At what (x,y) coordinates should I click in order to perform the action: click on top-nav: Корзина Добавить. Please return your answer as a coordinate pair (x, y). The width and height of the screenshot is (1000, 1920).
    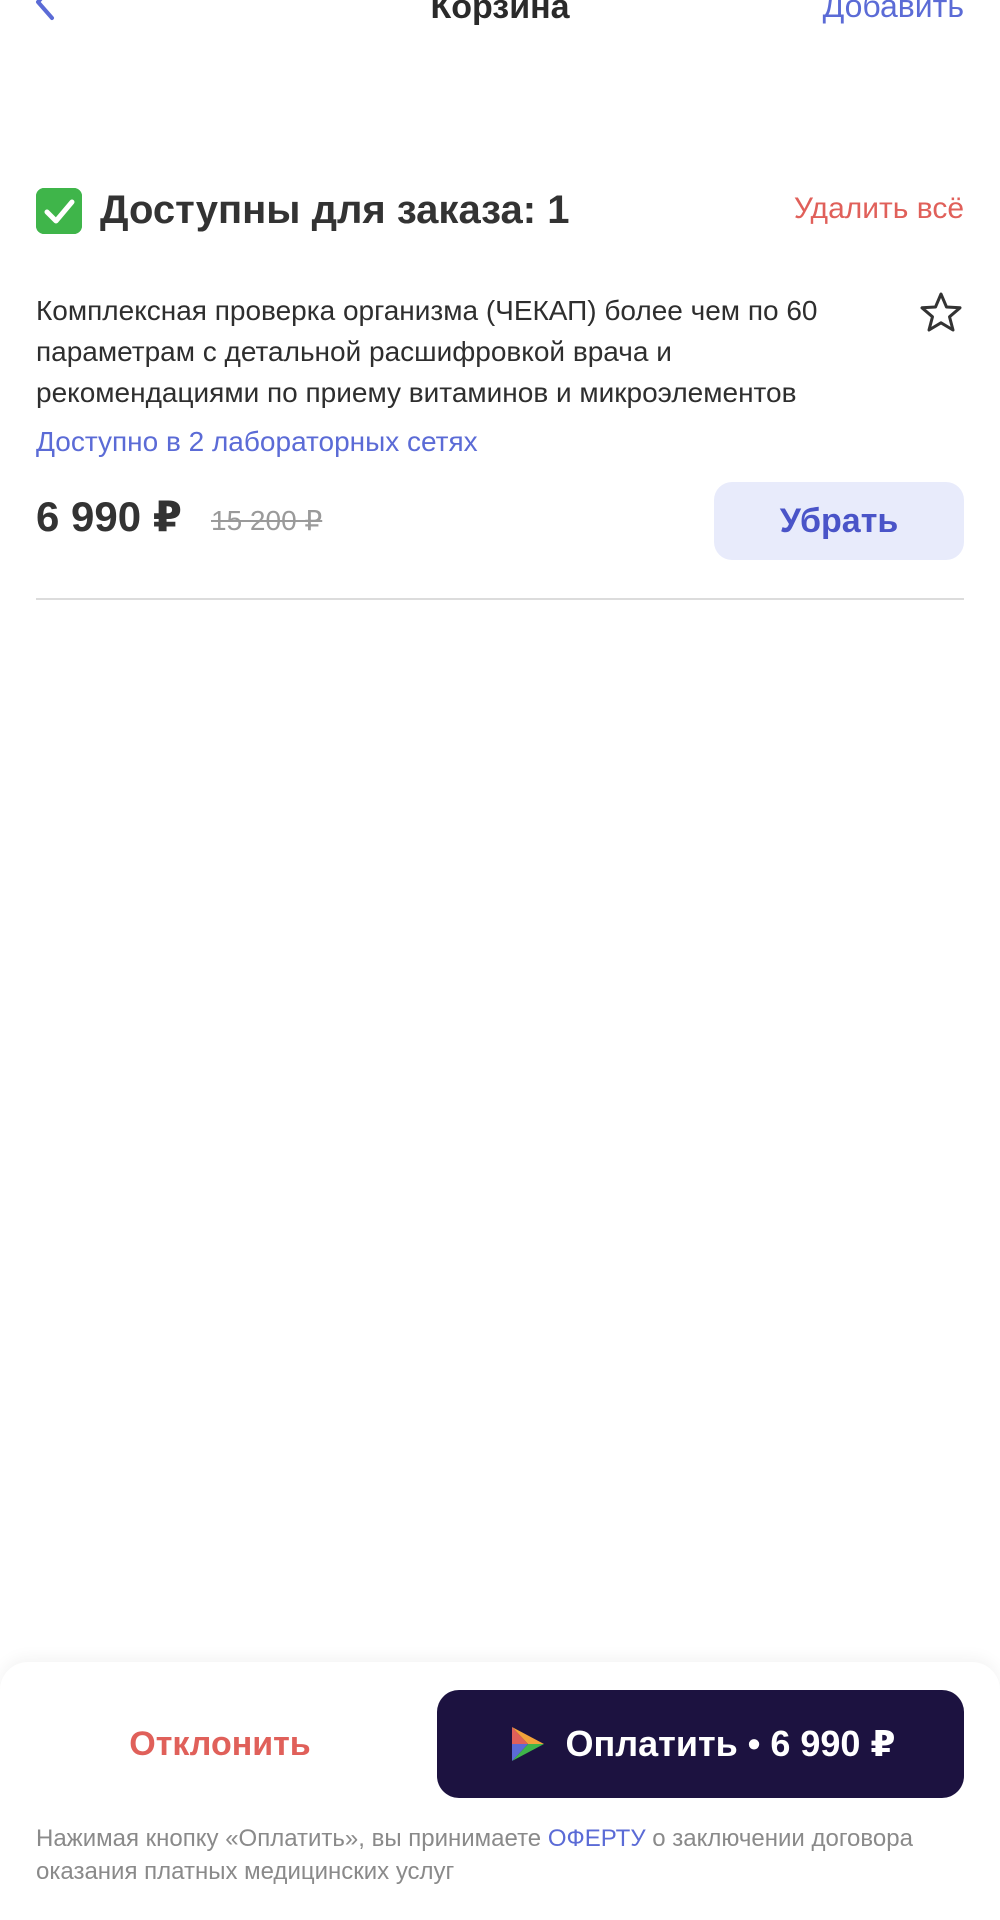
    Looking at the image, I should click on (500, 20).